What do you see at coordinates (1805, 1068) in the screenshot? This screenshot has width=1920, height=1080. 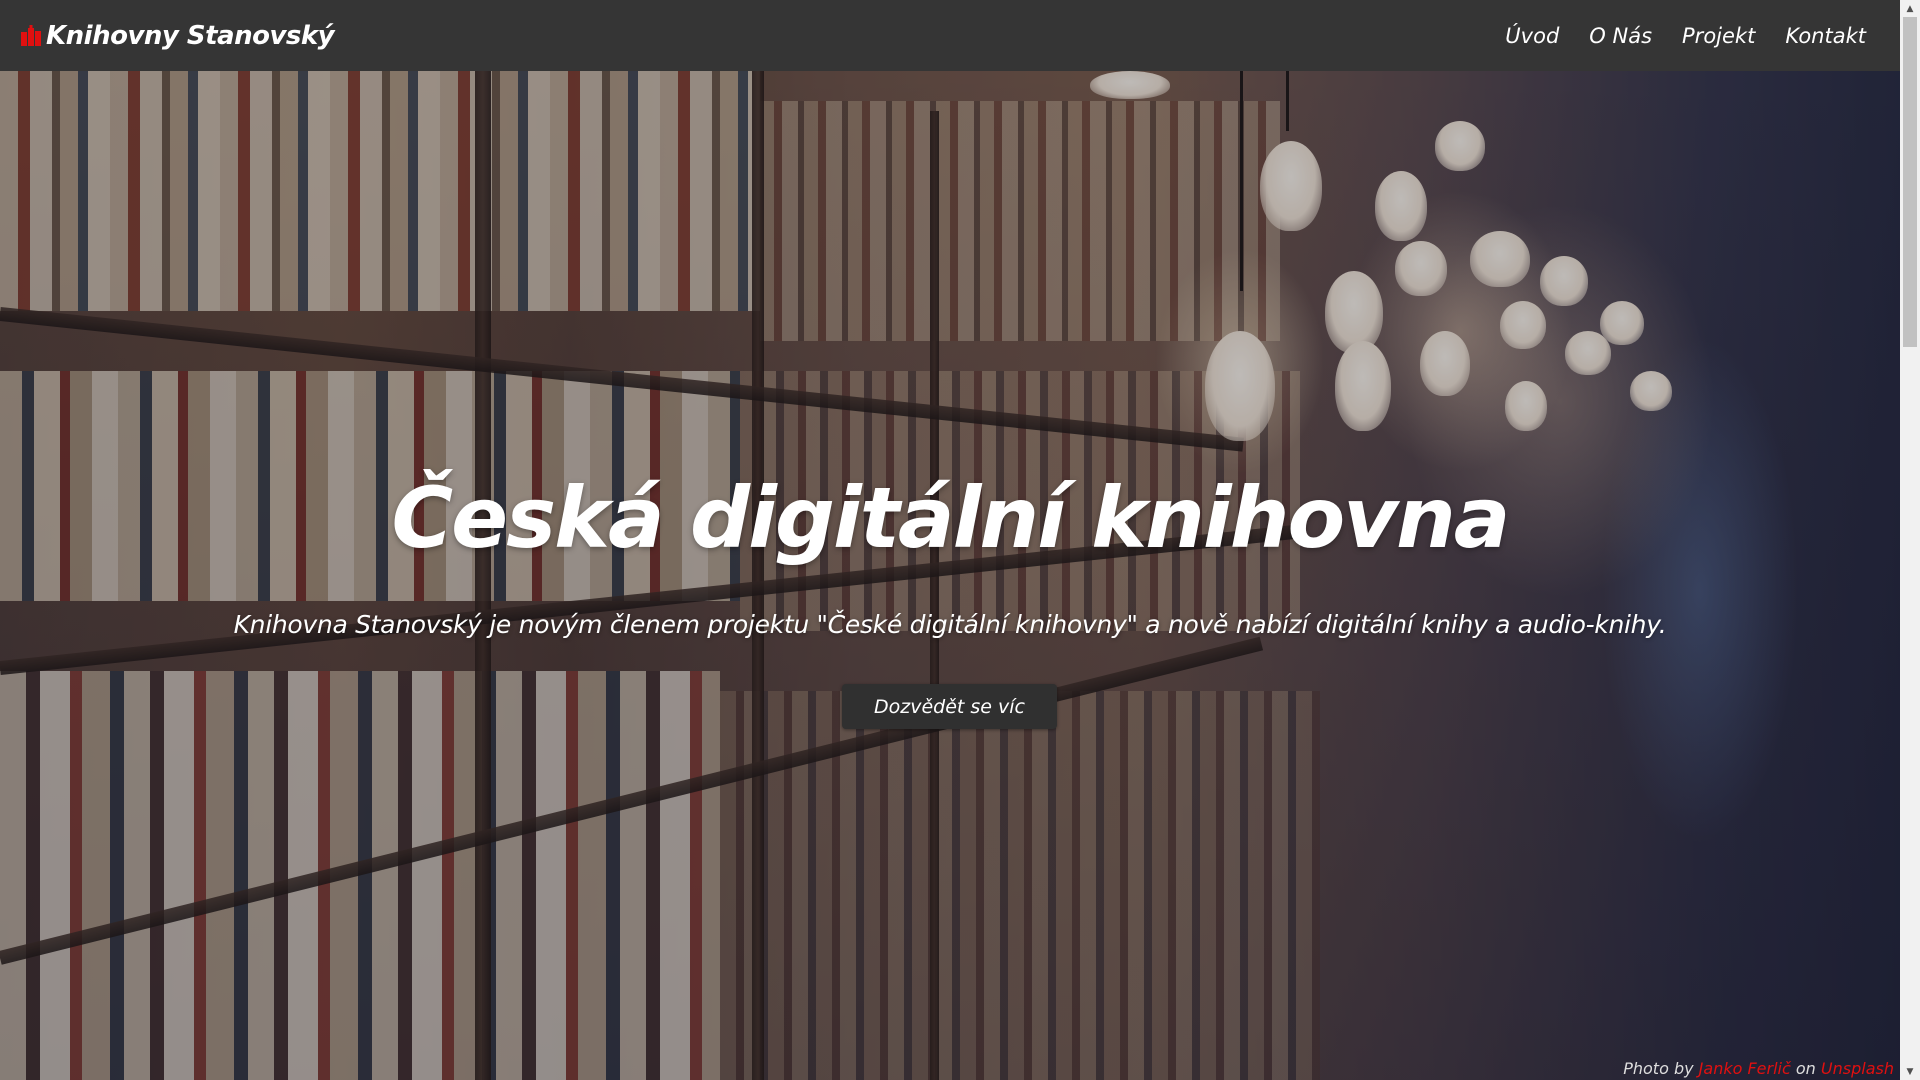 I see `credit-middle: on` at bounding box center [1805, 1068].